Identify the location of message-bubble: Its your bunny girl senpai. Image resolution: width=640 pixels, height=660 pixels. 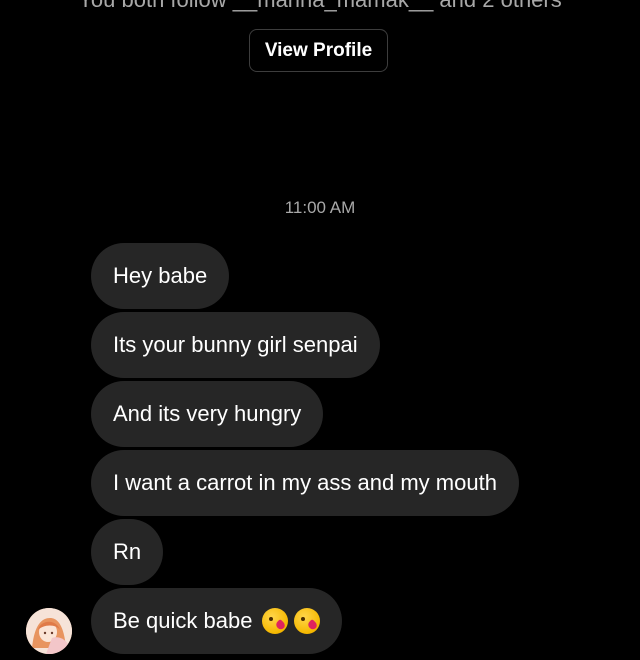
(235, 345).